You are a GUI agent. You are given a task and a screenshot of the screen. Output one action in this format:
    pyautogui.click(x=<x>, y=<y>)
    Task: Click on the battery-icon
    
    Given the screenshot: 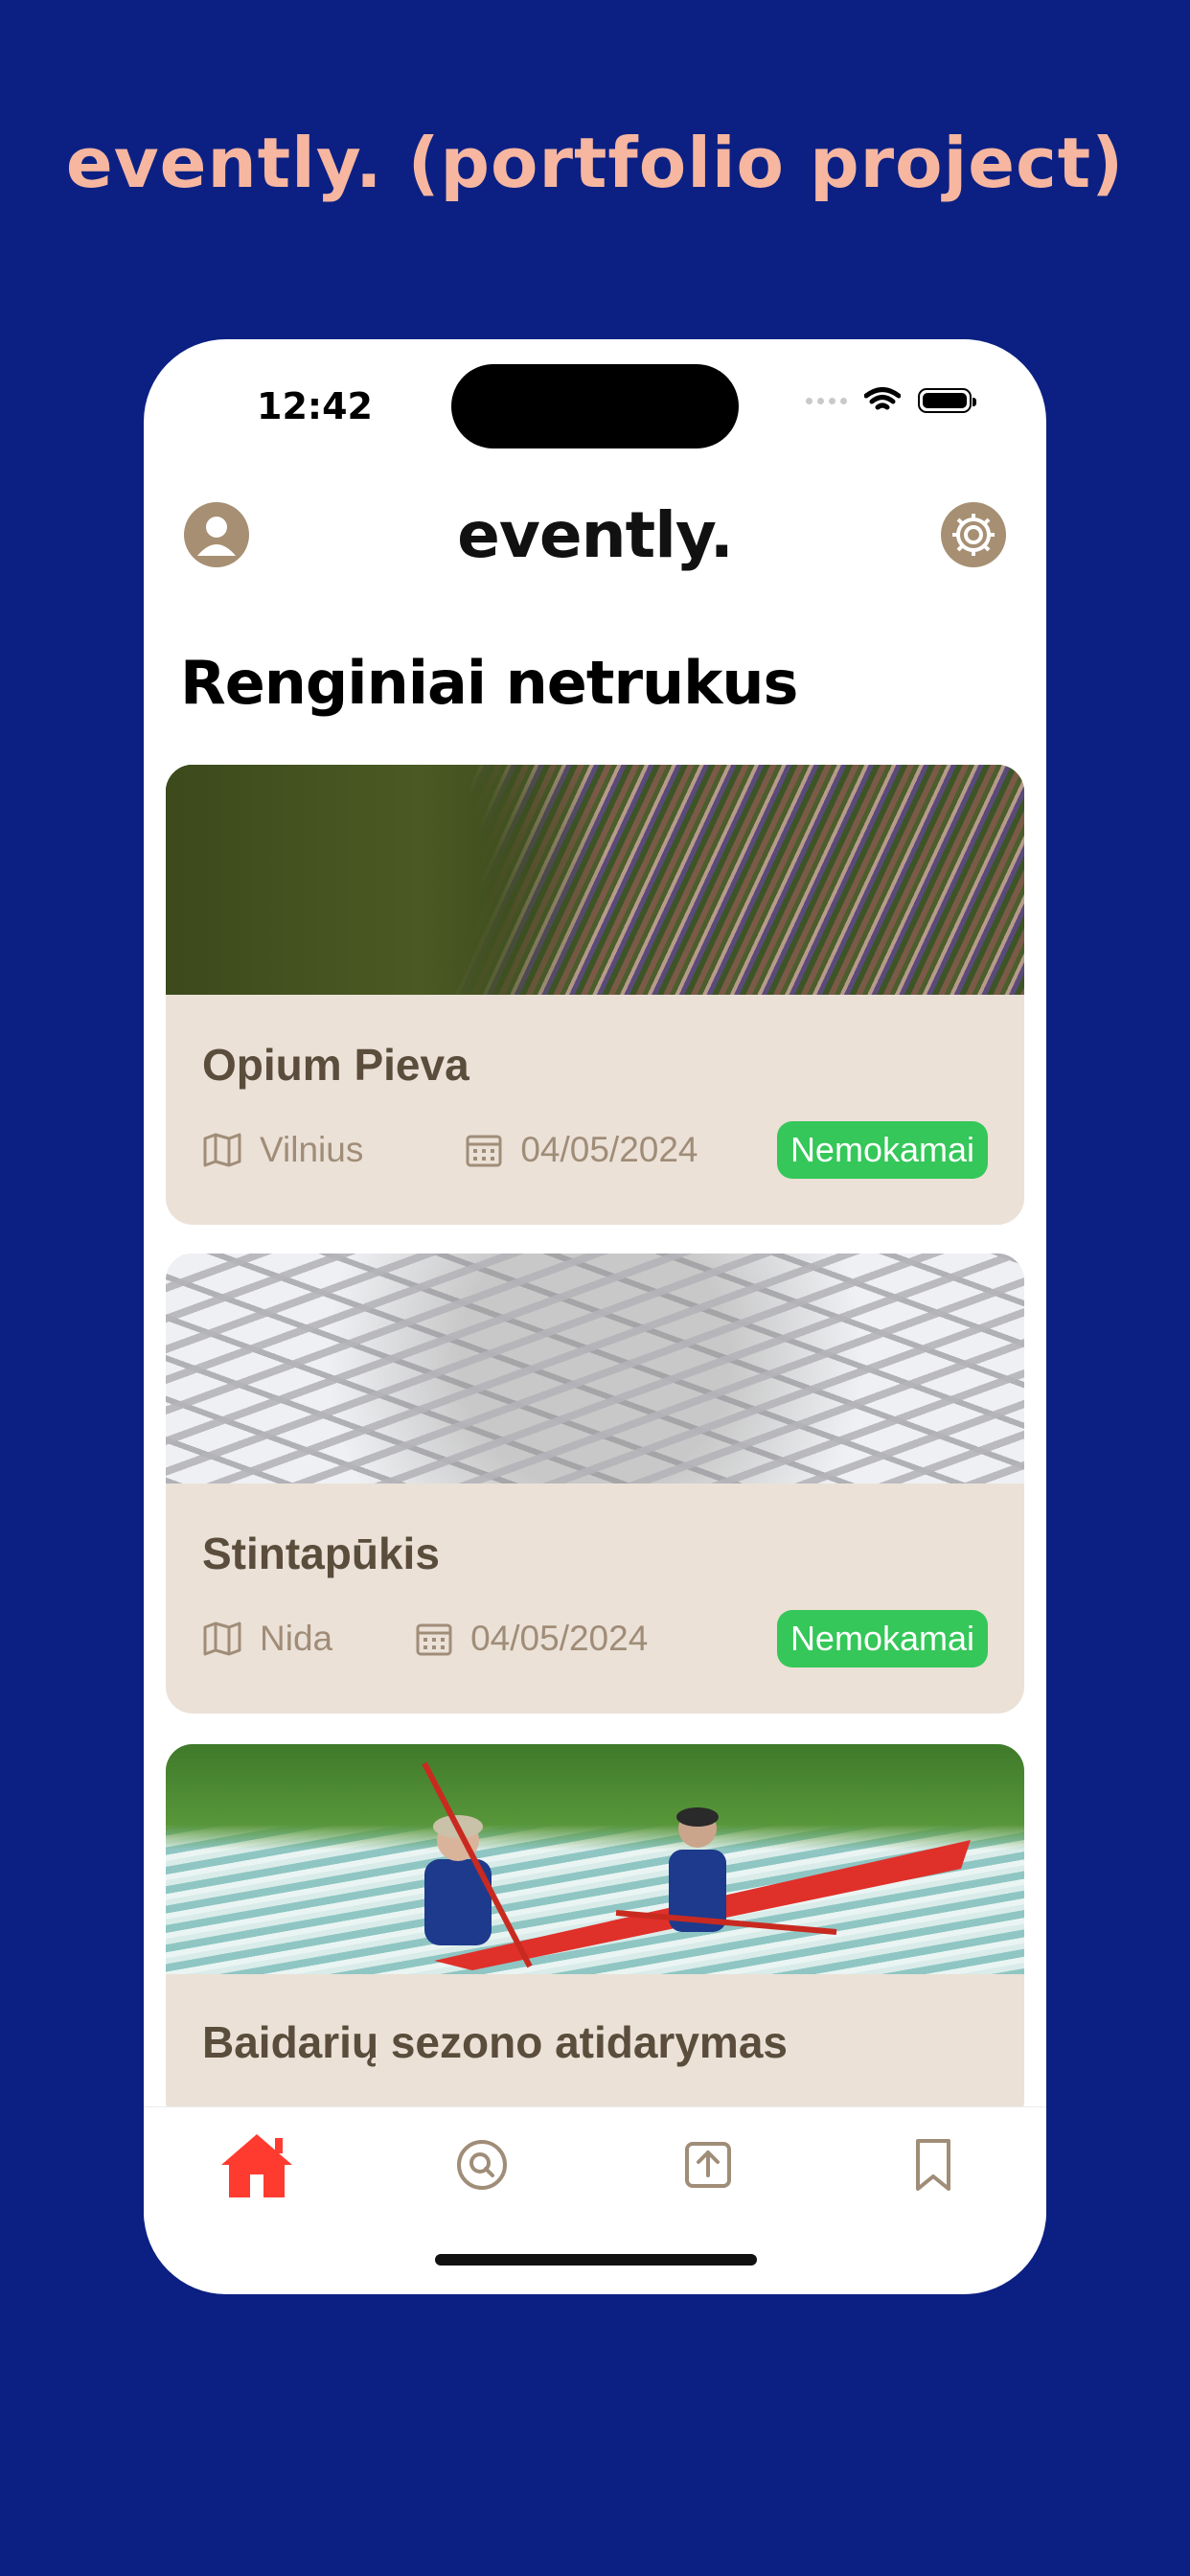 What is the action you would take?
    pyautogui.click(x=947, y=400)
    